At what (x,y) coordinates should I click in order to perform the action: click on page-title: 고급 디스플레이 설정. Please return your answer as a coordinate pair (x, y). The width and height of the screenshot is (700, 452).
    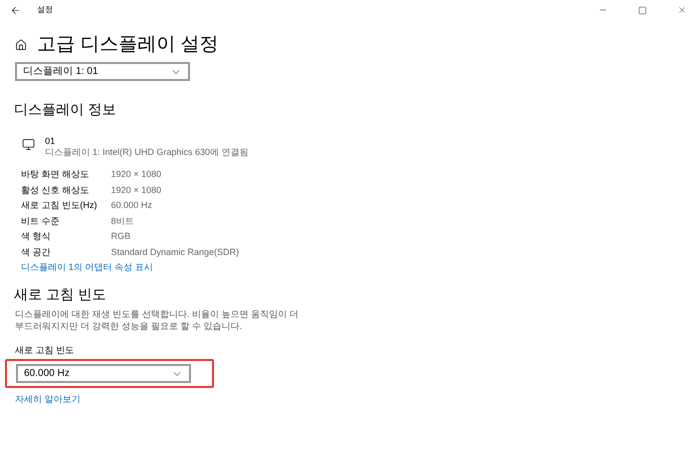
    Looking at the image, I should click on (128, 45).